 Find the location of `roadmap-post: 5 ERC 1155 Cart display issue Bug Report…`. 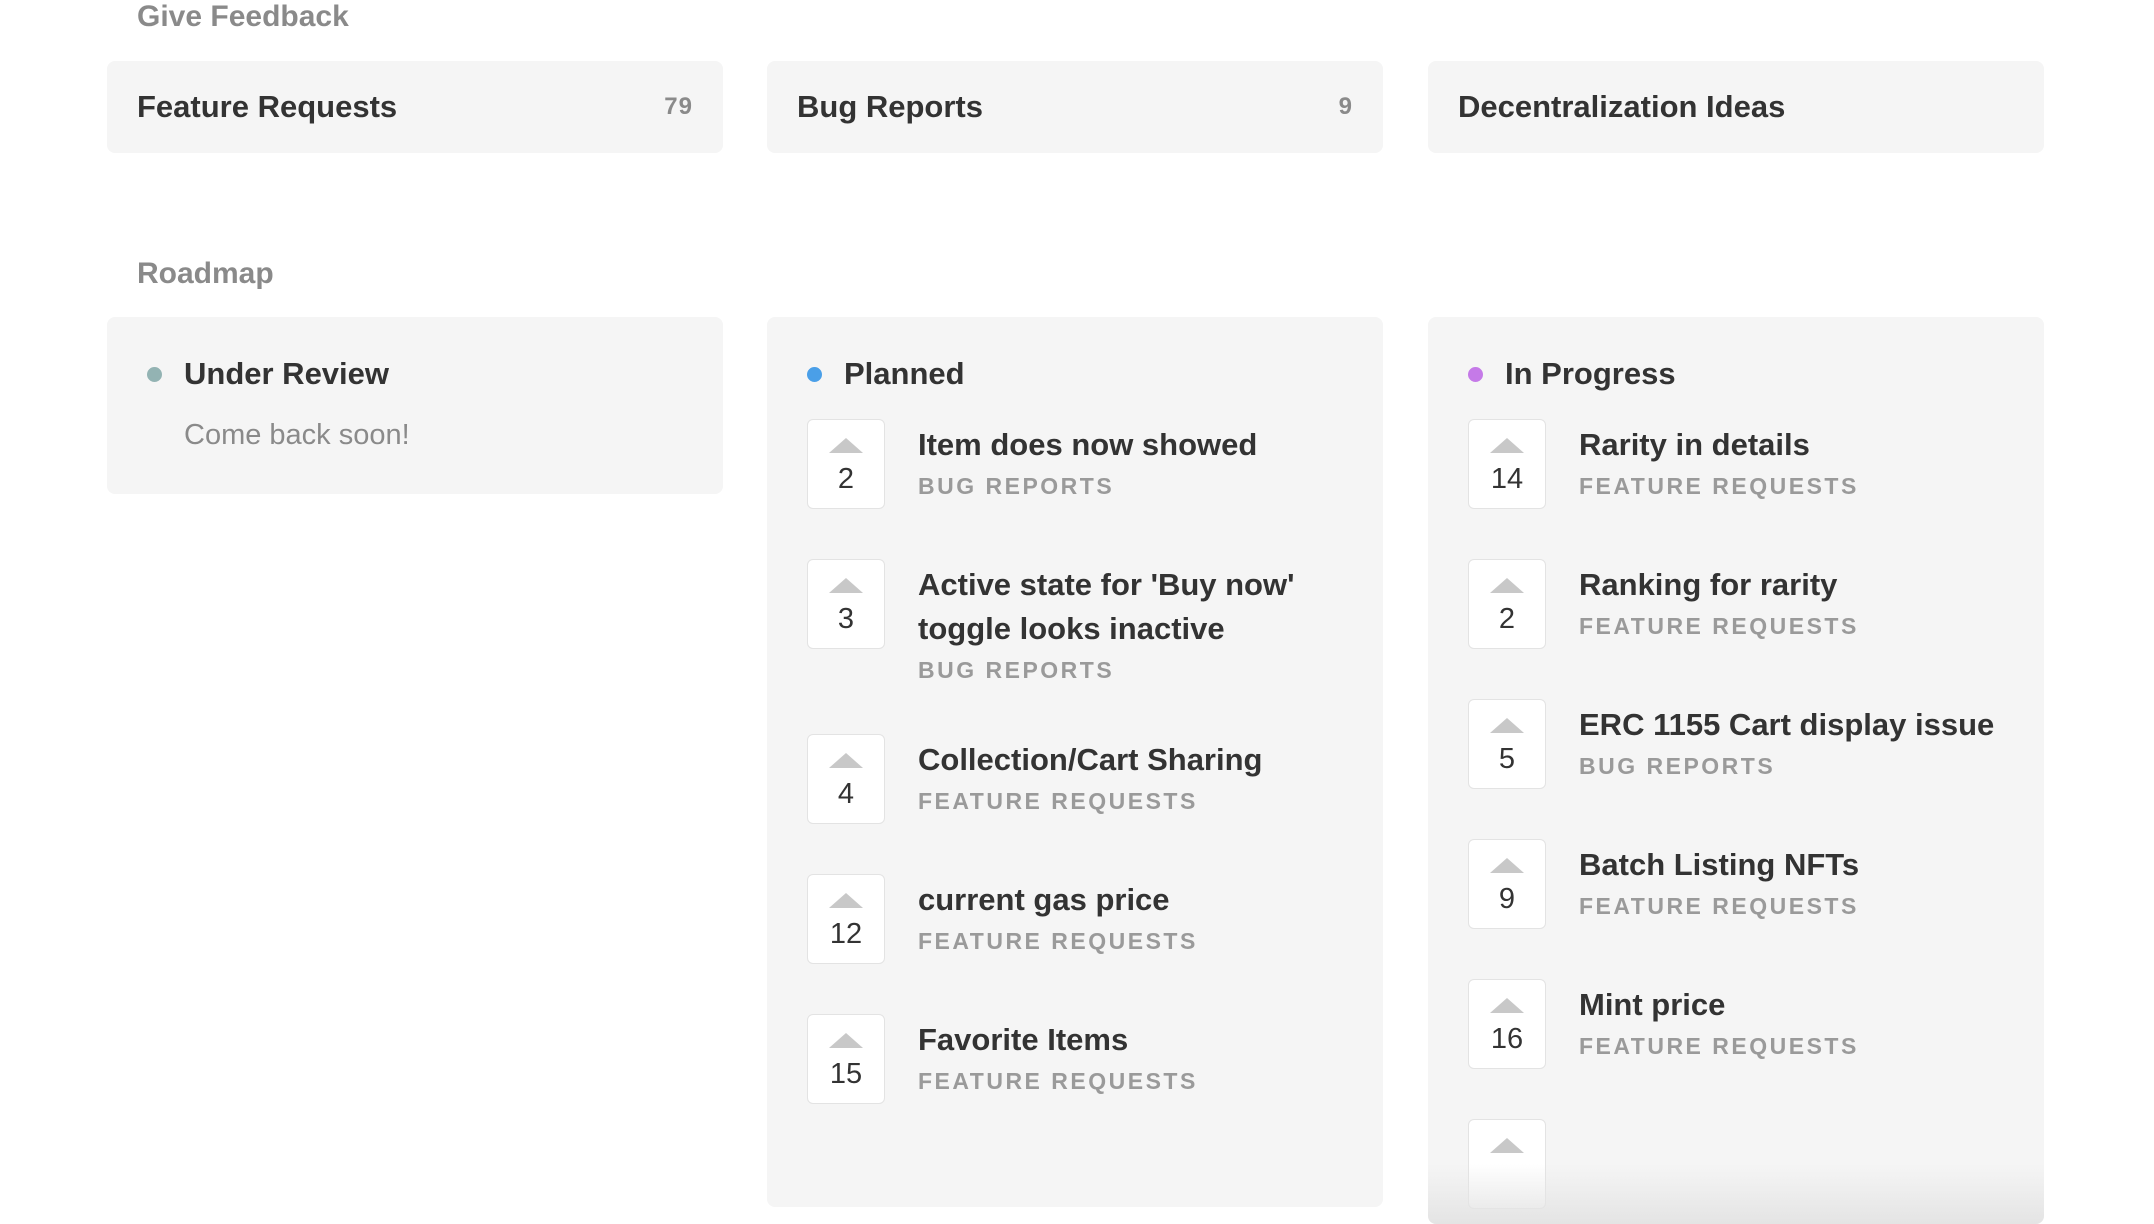

roadmap-post: 5 ERC 1155 Cart display issue Bug Report… is located at coordinates (1736, 744).